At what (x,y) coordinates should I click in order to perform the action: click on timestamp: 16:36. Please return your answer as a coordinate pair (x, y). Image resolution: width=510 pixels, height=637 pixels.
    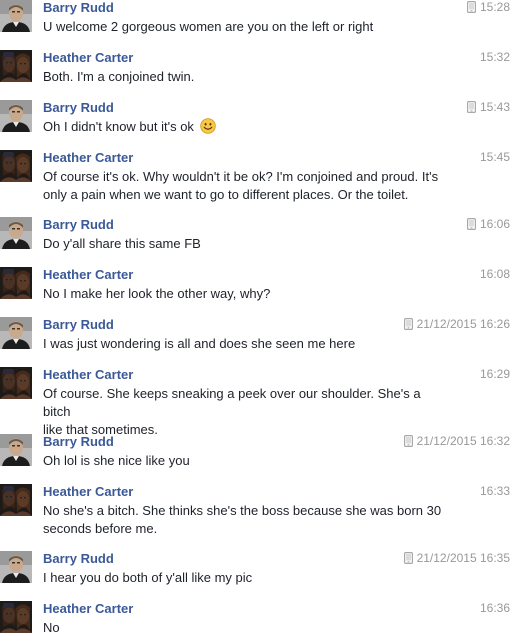
    Looking at the image, I should click on (494, 608).